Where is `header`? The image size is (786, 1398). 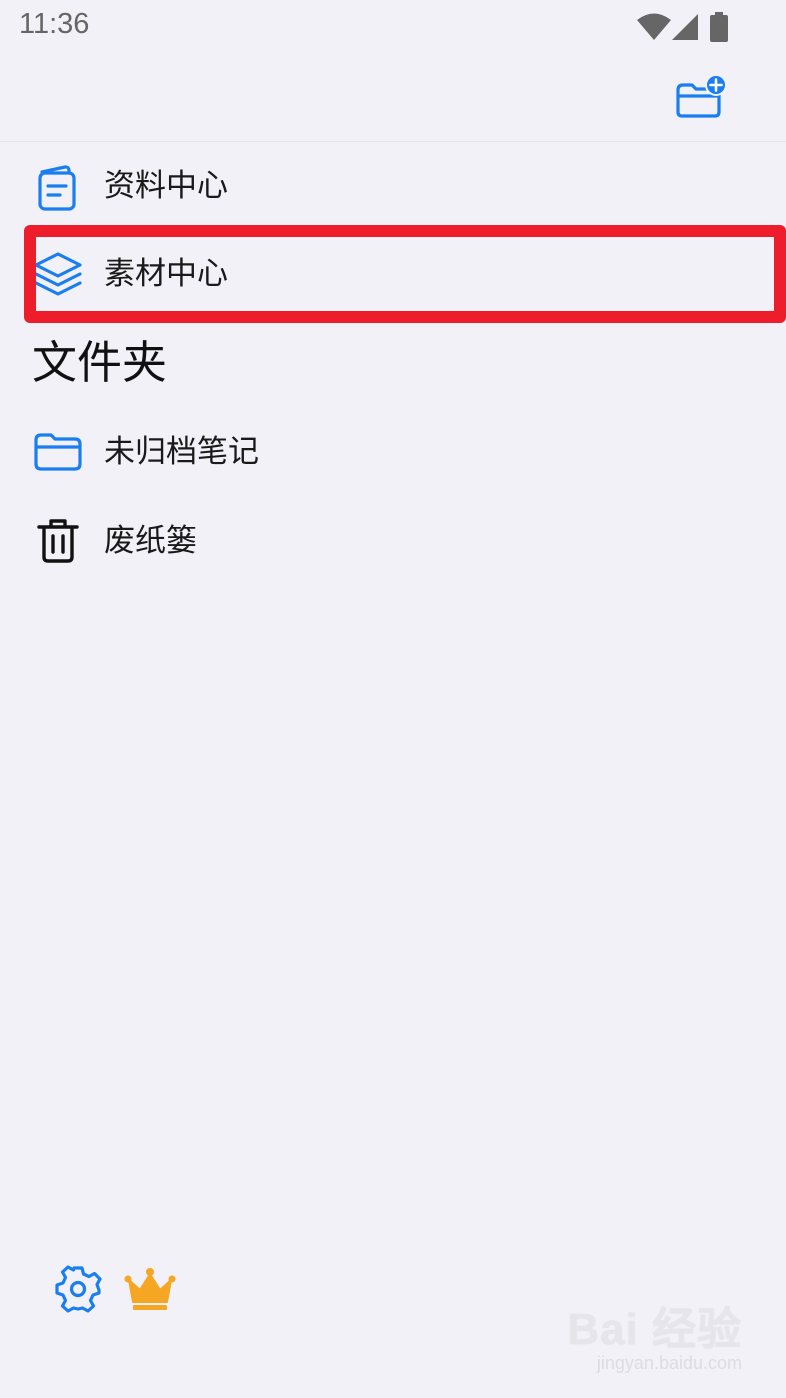
header is located at coordinates (393, 98).